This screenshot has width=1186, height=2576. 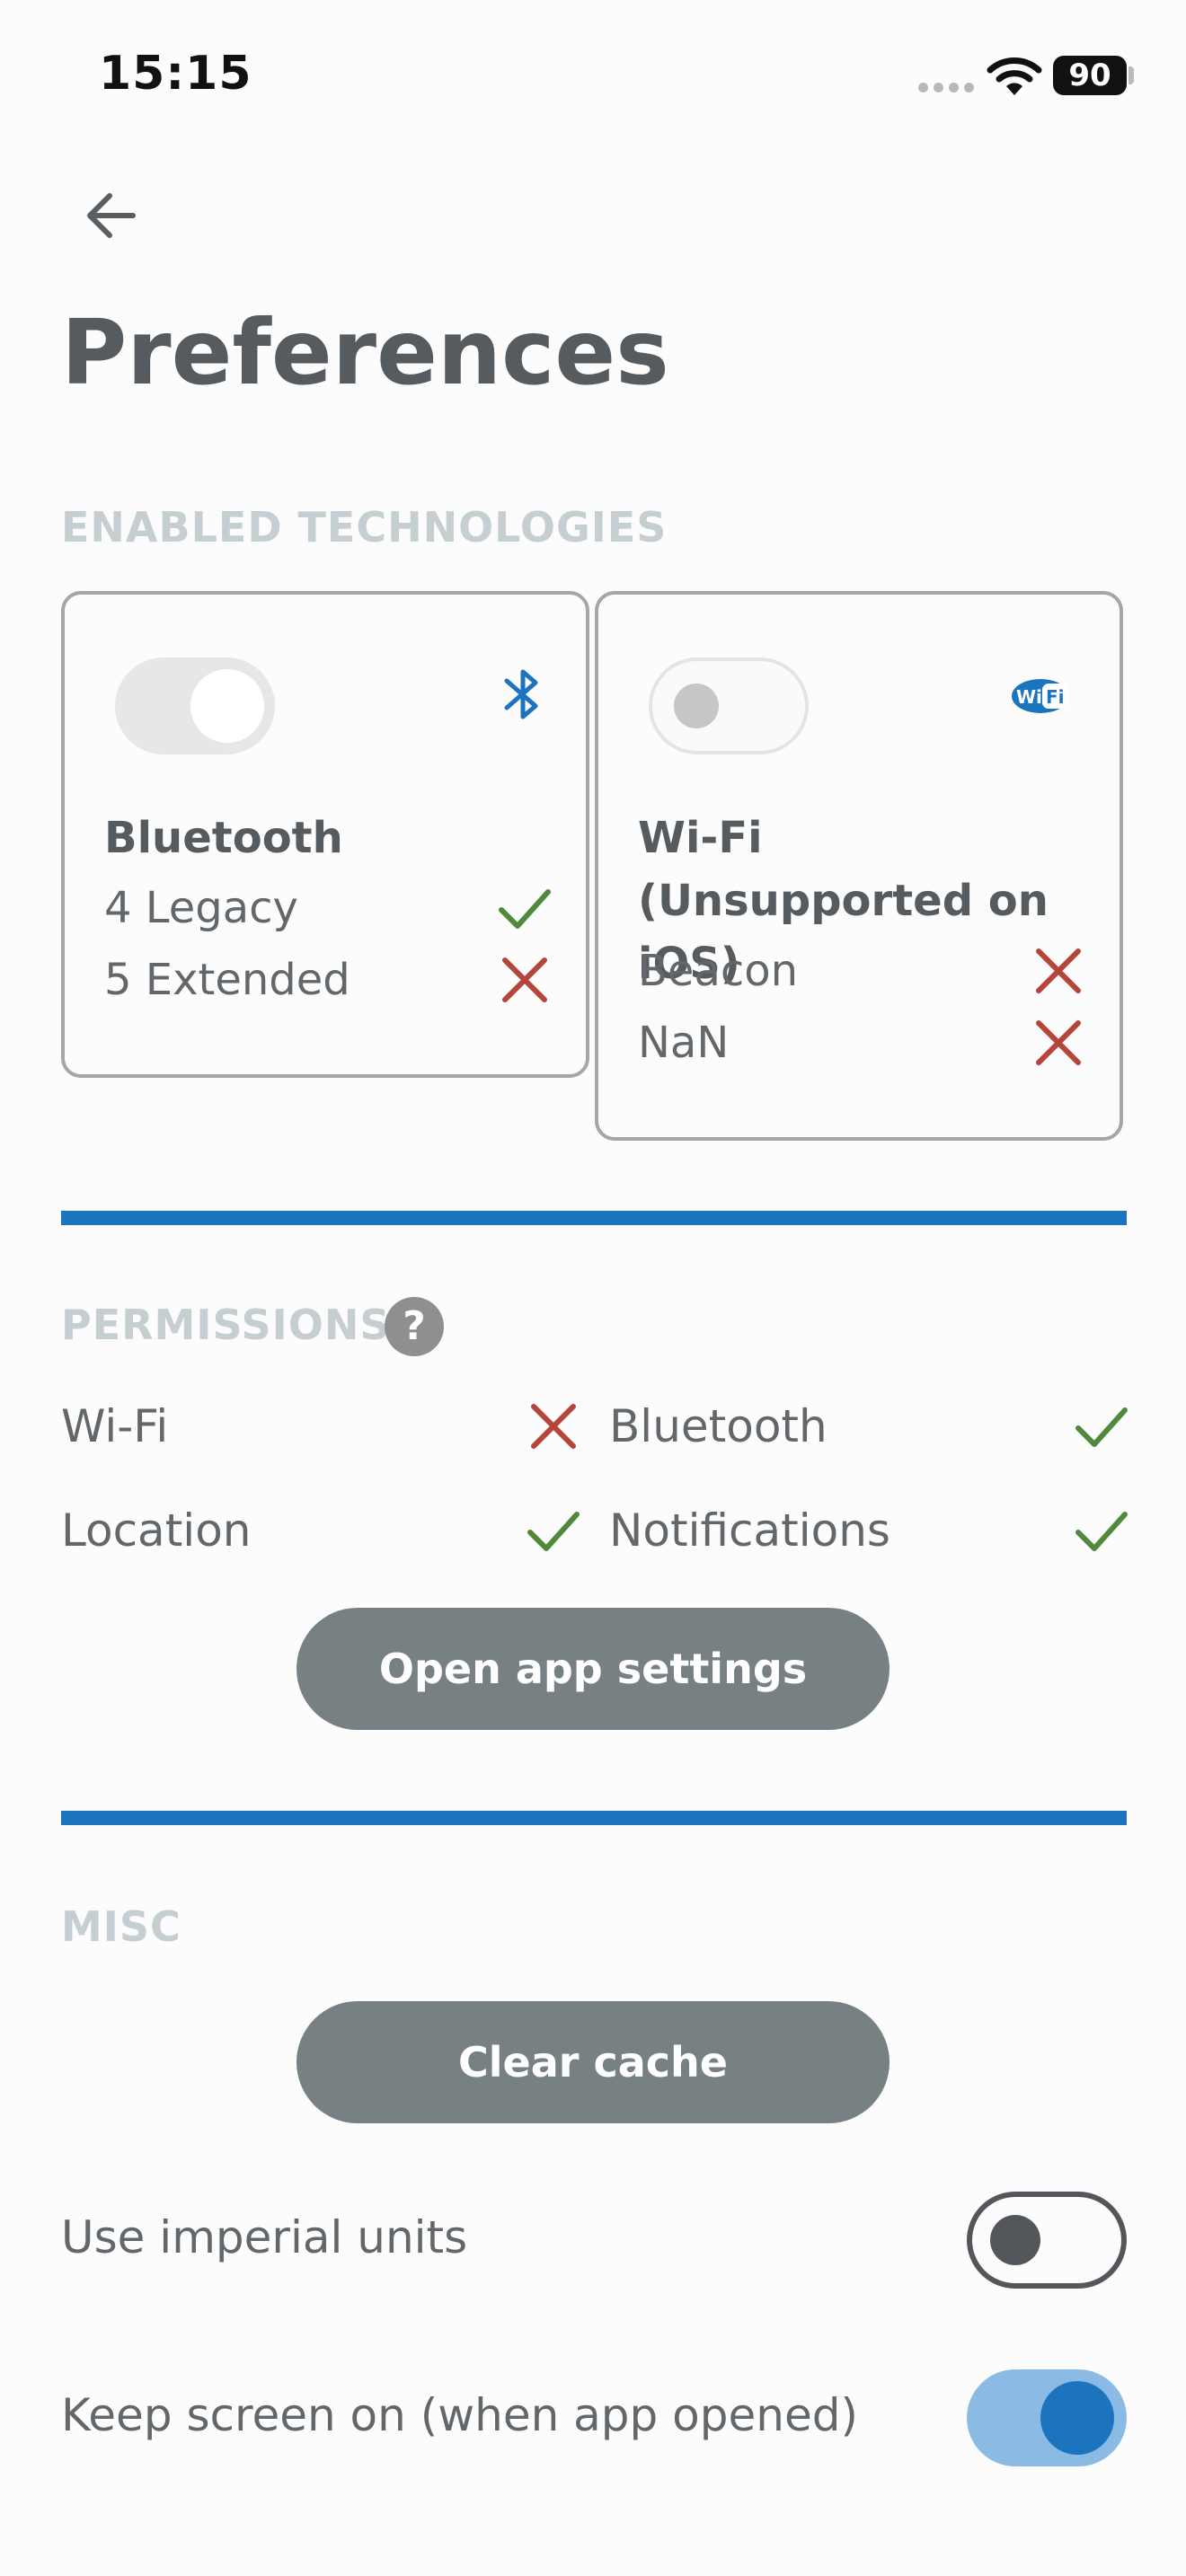 What do you see at coordinates (364, 527) in the screenshot?
I see `section-header-enabled-technologies: ENABLED TECHNOLOGIES` at bounding box center [364, 527].